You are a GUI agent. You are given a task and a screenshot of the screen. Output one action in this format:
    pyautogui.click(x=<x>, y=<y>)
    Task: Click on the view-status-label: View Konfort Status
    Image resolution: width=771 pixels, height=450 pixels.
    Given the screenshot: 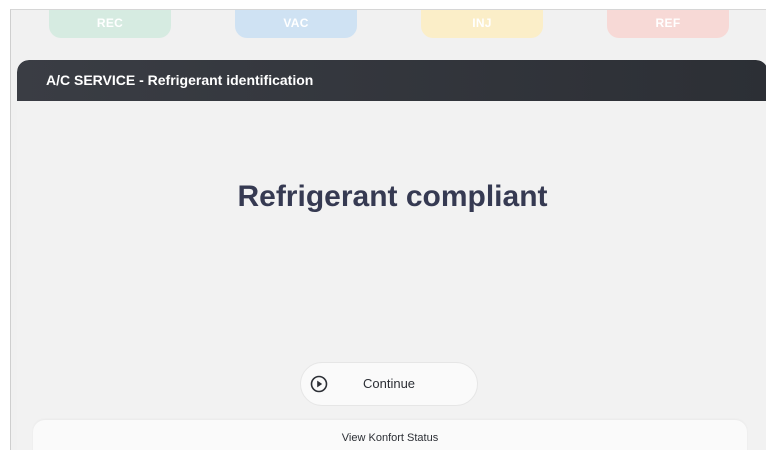 What is the action you would take?
    pyautogui.click(x=390, y=438)
    